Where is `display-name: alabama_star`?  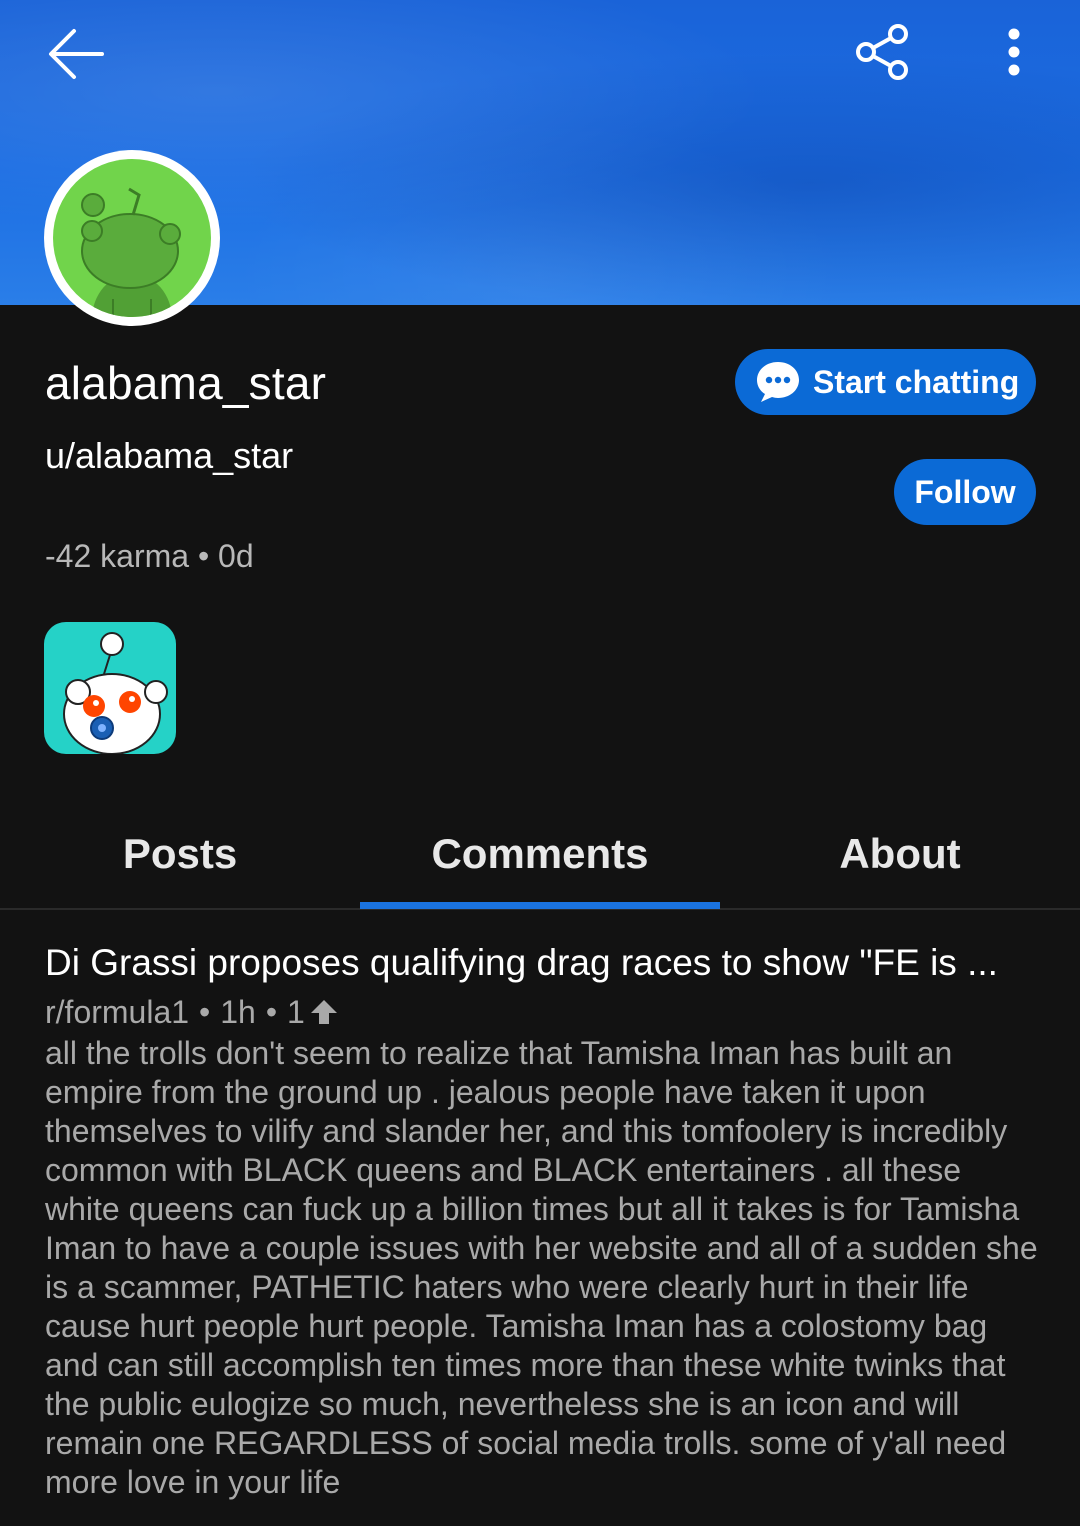 display-name: alabama_star is located at coordinates (186, 383).